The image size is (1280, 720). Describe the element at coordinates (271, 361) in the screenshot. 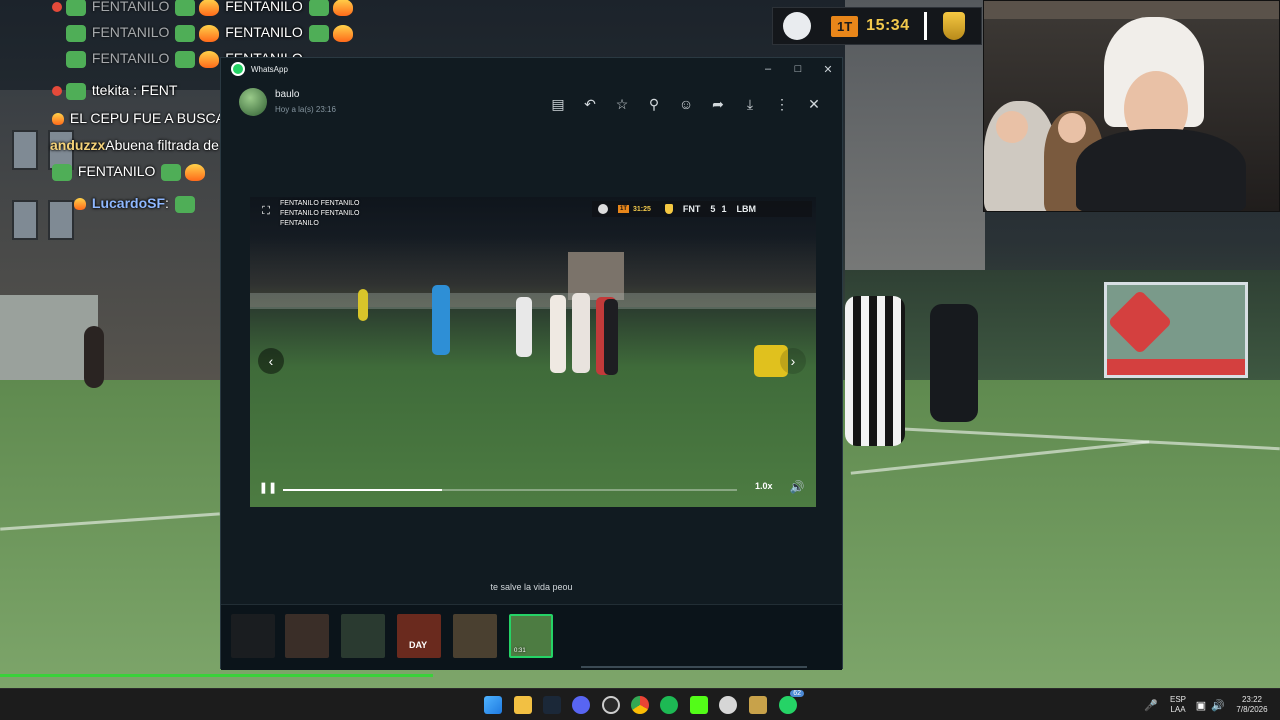

I see `previous-media-icon: ‹` at that location.